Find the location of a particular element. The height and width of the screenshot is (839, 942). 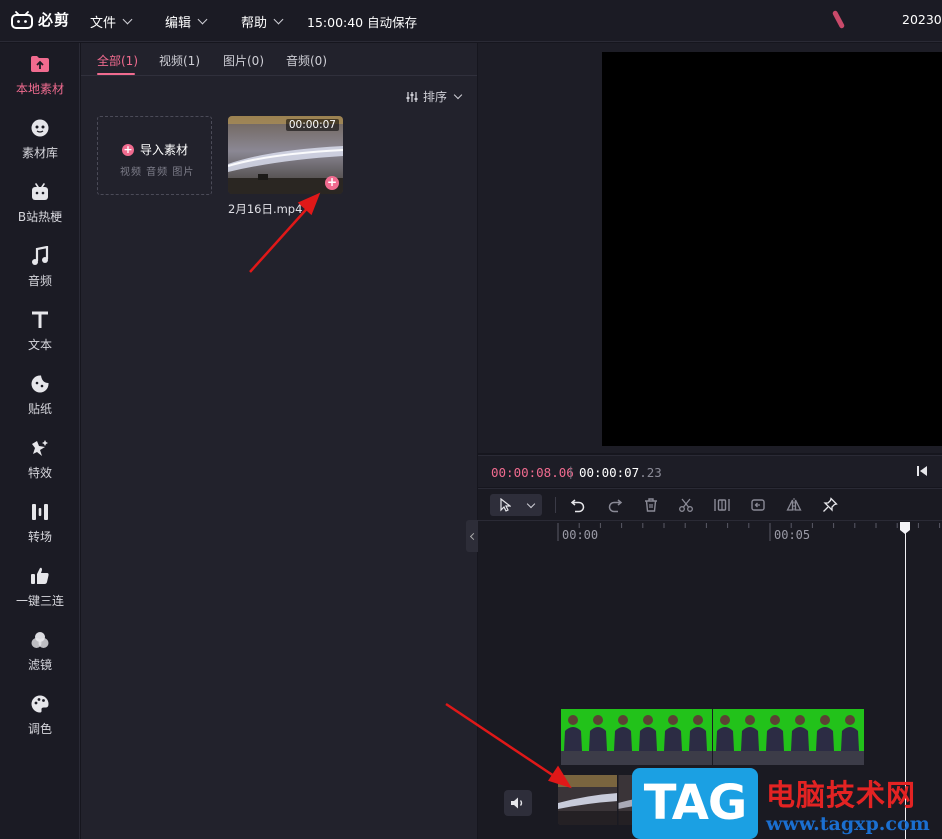

plus-icon: + is located at coordinates (128, 149).